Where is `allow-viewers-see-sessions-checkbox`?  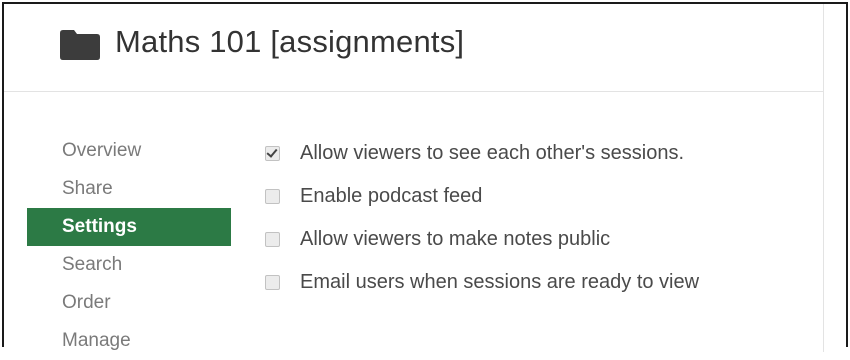
allow-viewers-see-sessions-checkbox is located at coordinates (272, 153).